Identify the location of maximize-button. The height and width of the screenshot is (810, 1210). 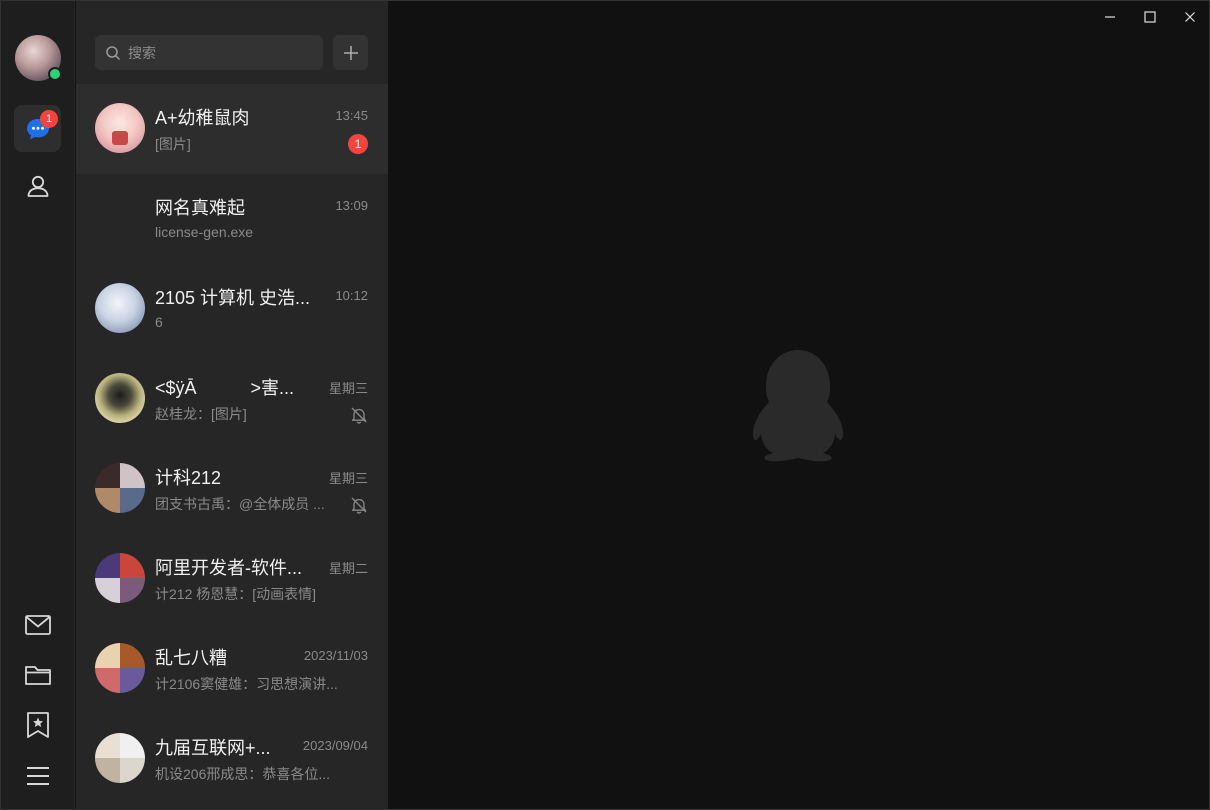
(1150, 17).